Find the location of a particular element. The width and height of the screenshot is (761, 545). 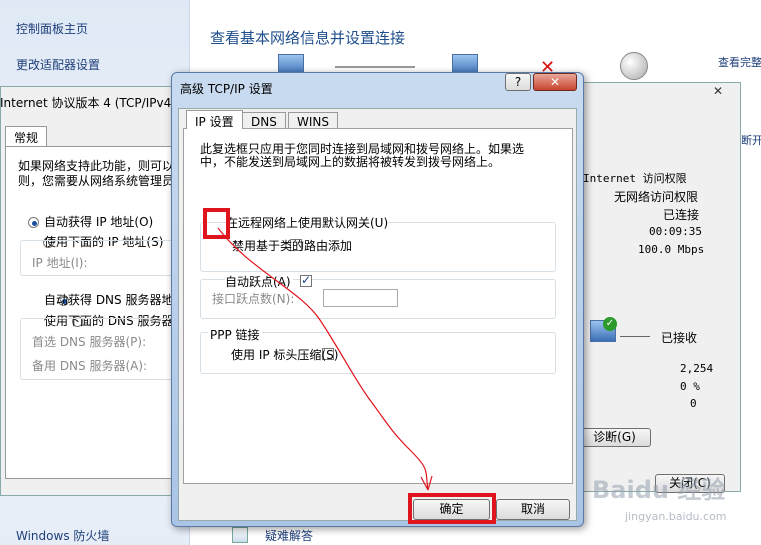

tab-ip-settings: IP 设置 is located at coordinates (214, 119).